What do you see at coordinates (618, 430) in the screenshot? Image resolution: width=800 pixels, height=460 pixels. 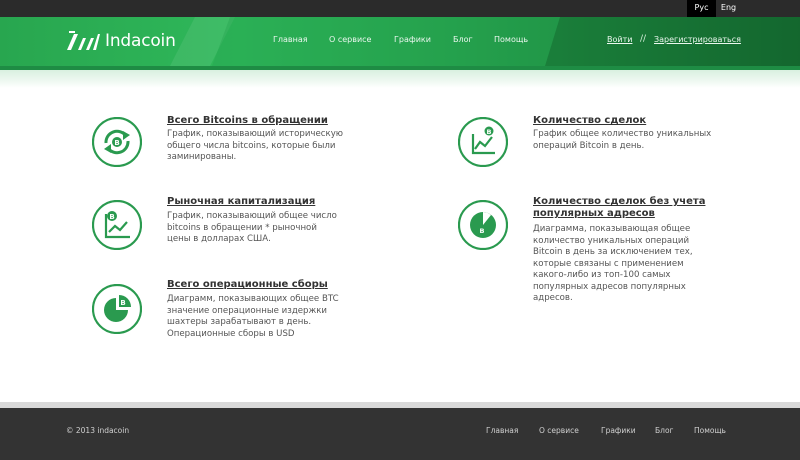 I see `footer-nav-charts: Графики` at bounding box center [618, 430].